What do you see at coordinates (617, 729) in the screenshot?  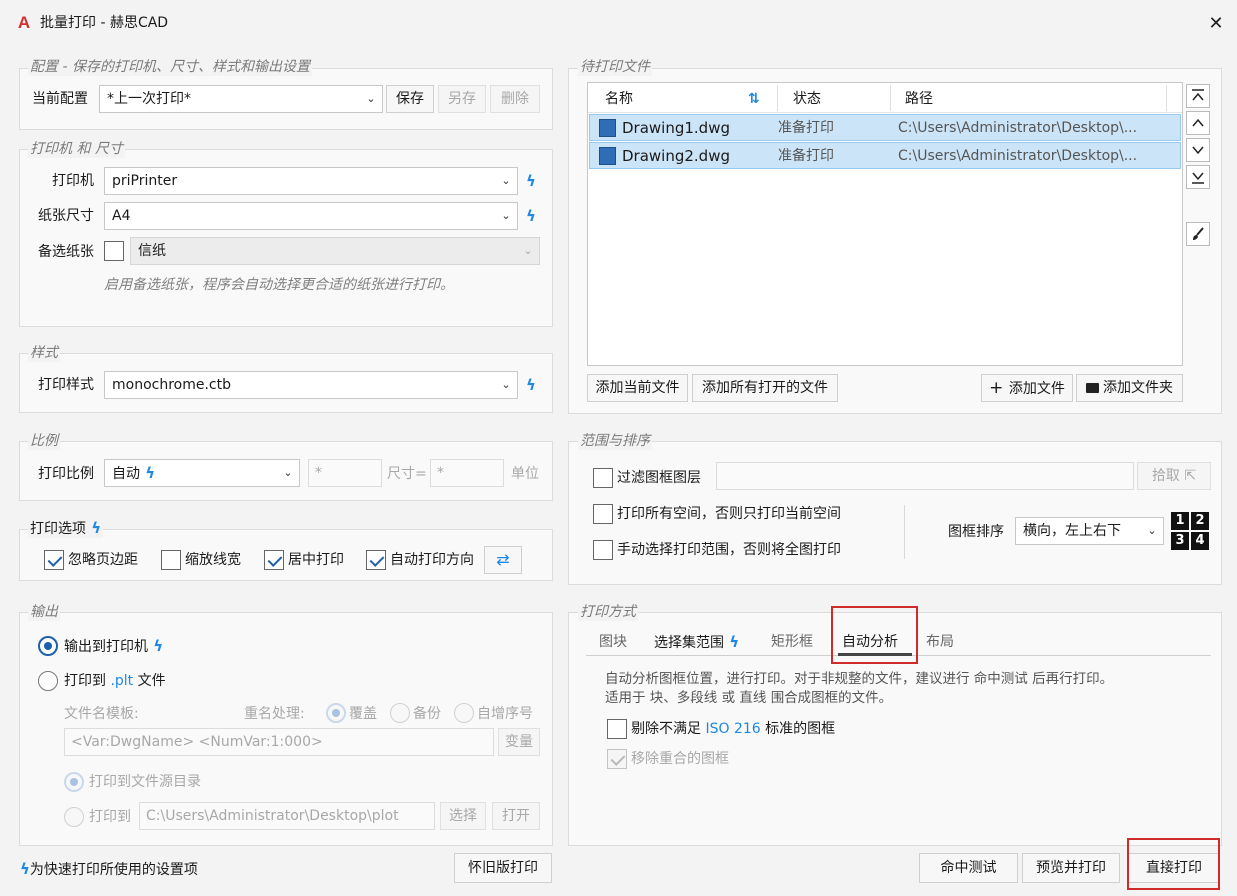 I see `exclude-nonstandard-checkbox` at bounding box center [617, 729].